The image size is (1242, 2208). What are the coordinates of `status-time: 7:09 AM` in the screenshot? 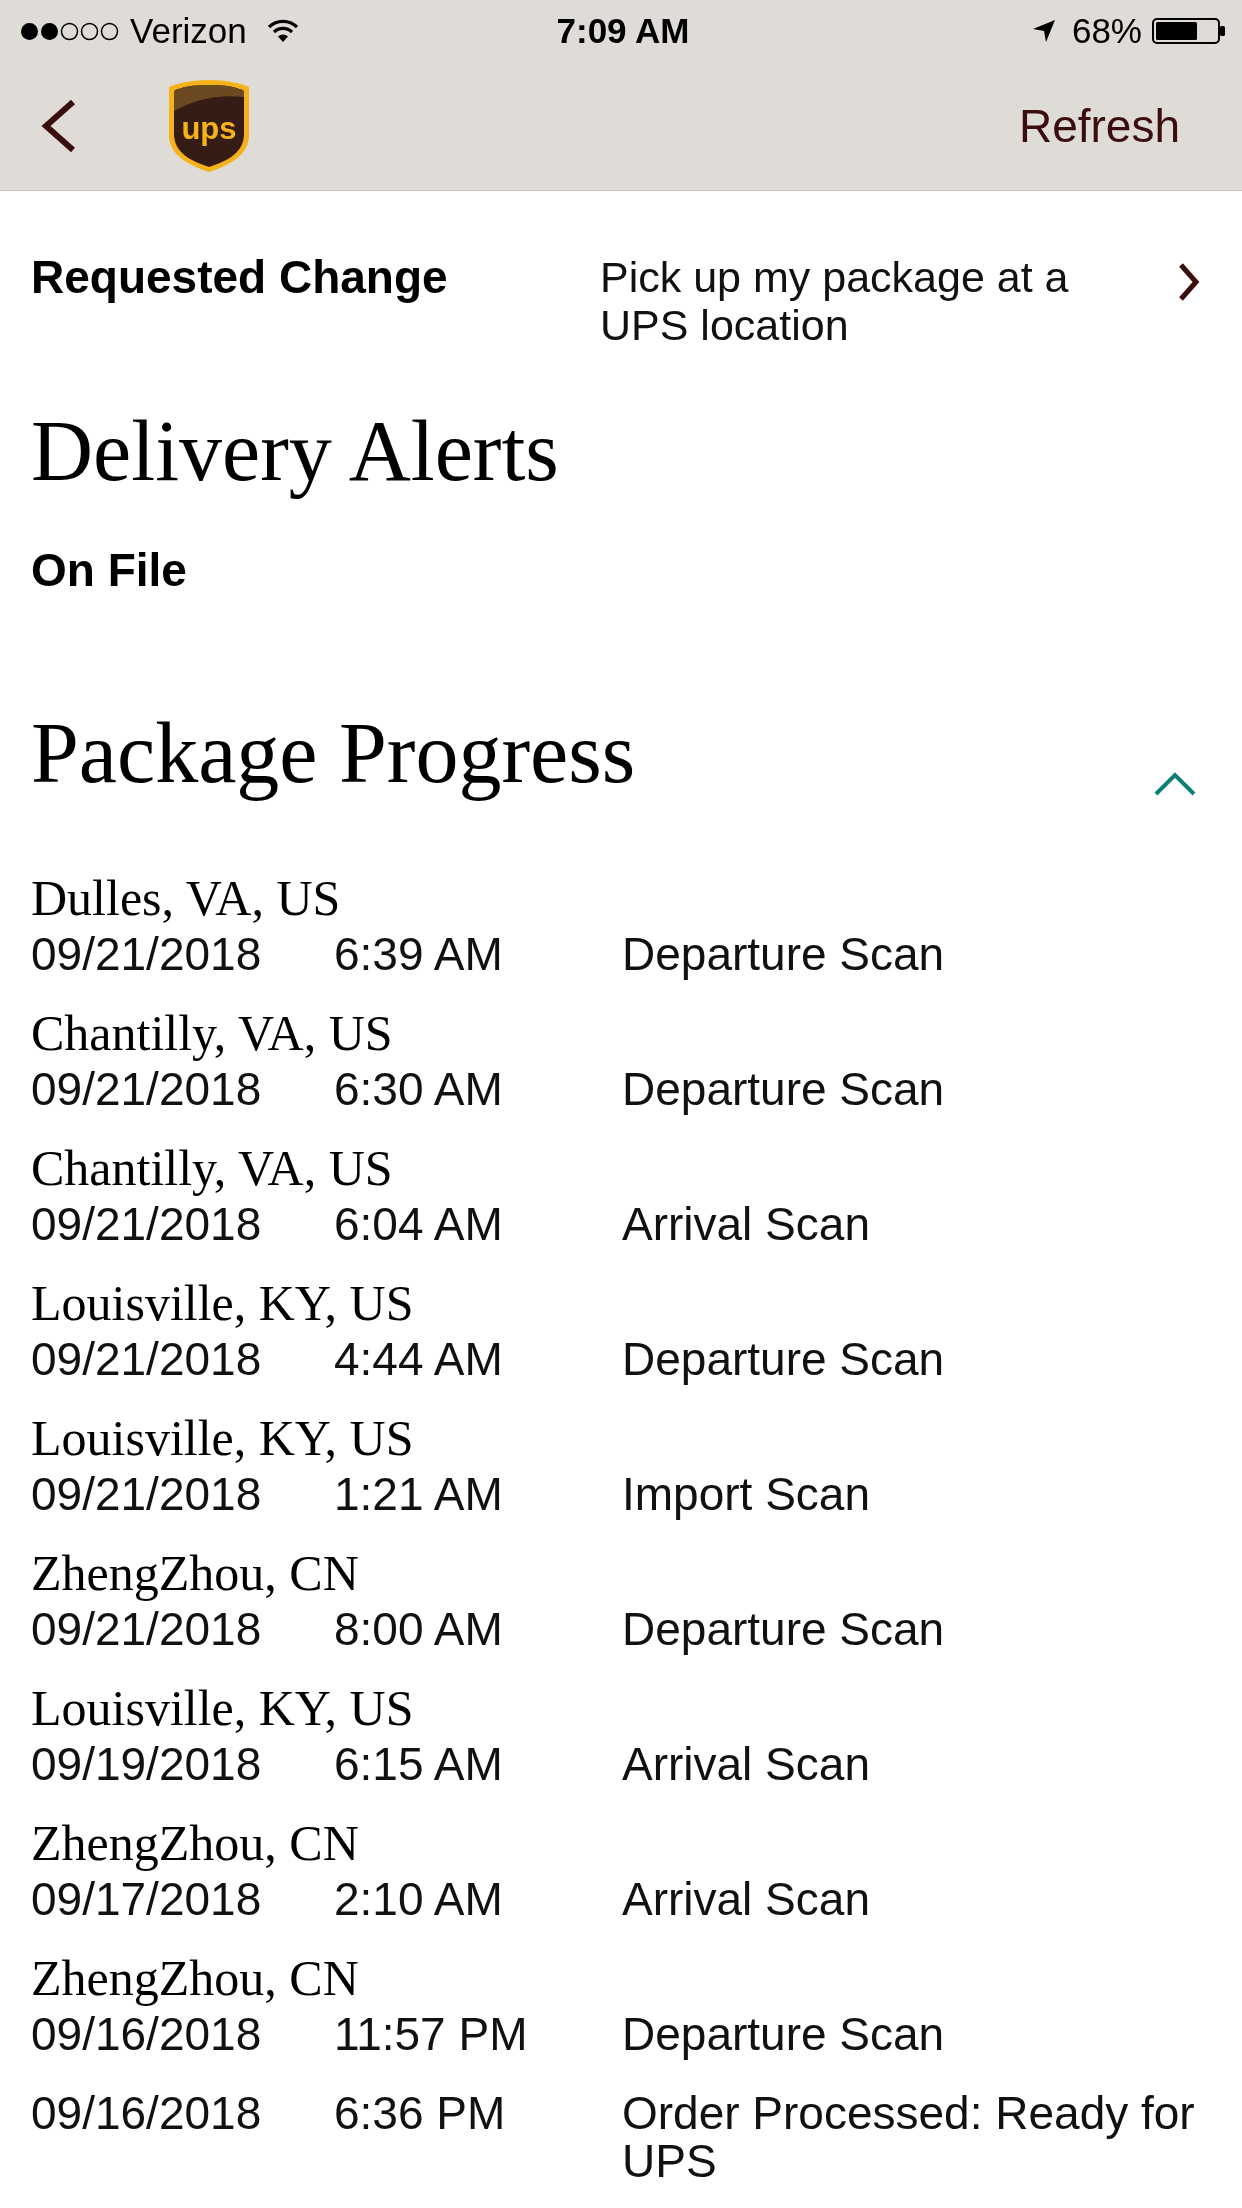 It's located at (623, 31).